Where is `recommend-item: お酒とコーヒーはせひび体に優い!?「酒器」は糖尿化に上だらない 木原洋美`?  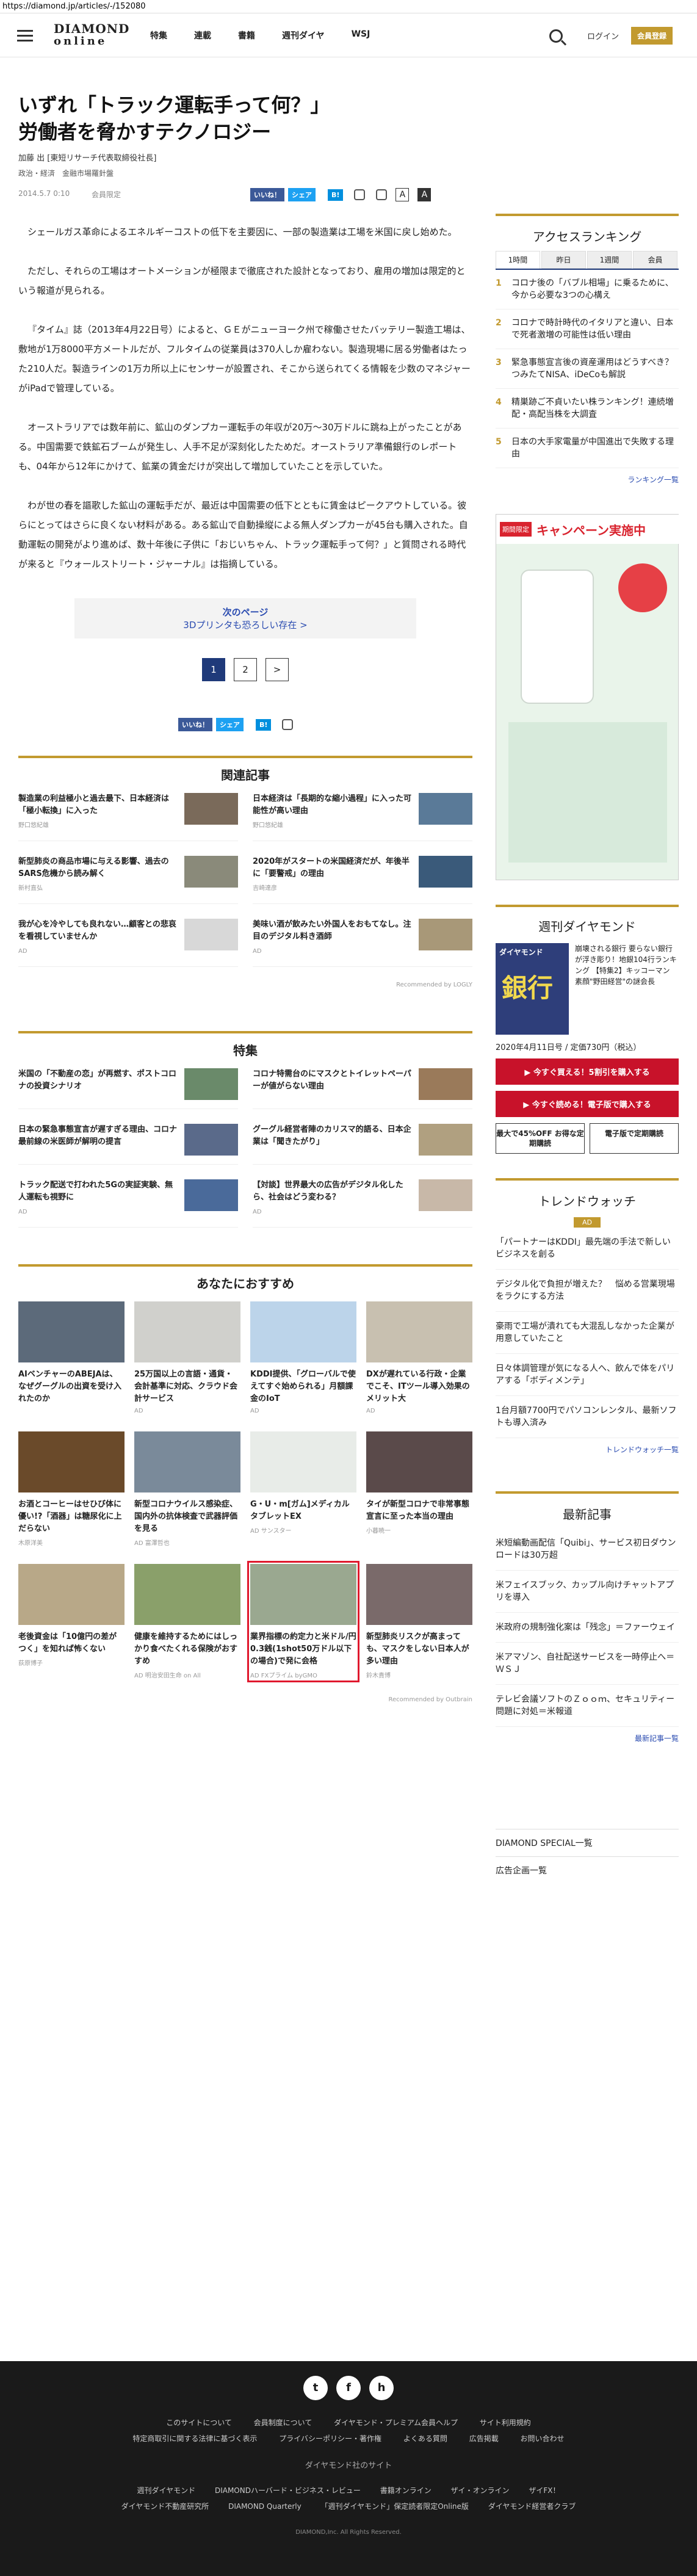 recommend-item: お酒とコーヒーはせひび体に優い!?「酒器」は糖尿化に上だらない 木原洋美 is located at coordinates (71, 1489).